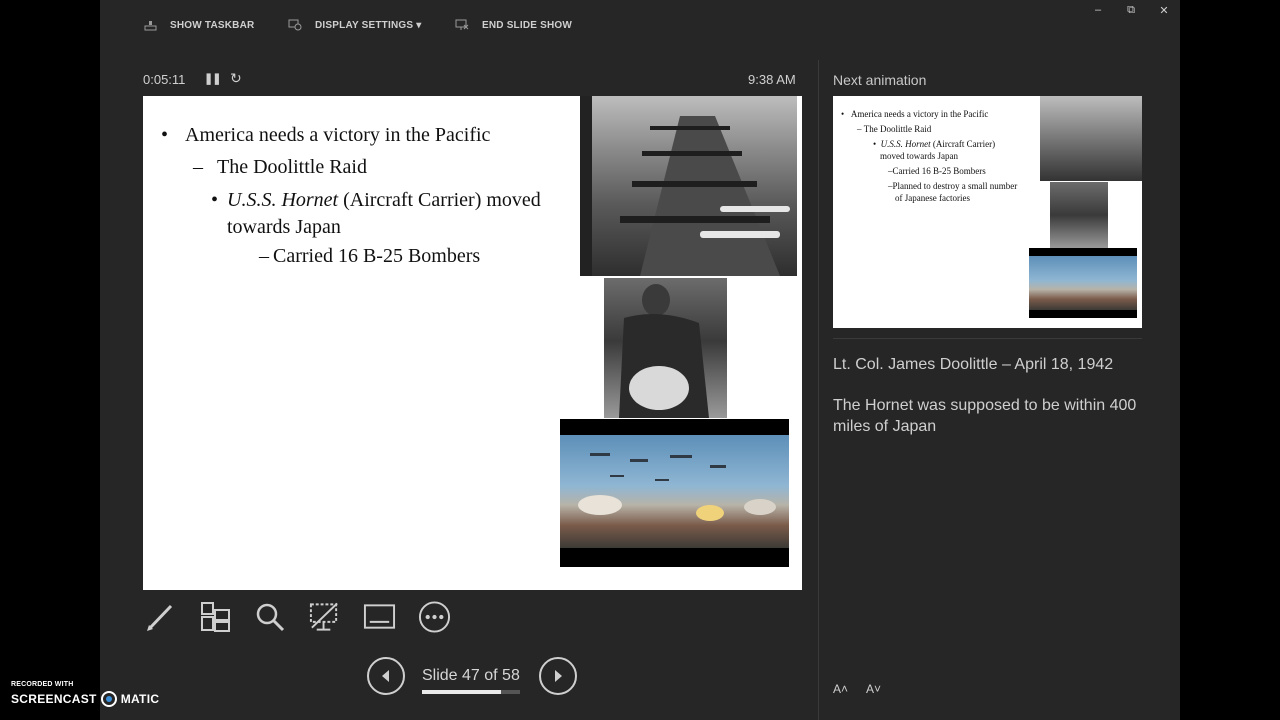  What do you see at coordinates (379, 616) in the screenshot?
I see `subtitles-icon` at bounding box center [379, 616].